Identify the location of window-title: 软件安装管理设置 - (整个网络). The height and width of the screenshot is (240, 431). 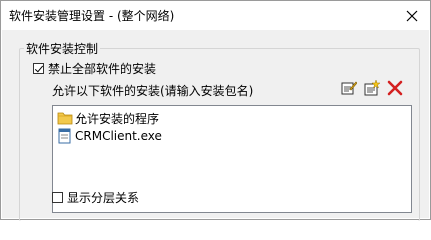
(92, 16).